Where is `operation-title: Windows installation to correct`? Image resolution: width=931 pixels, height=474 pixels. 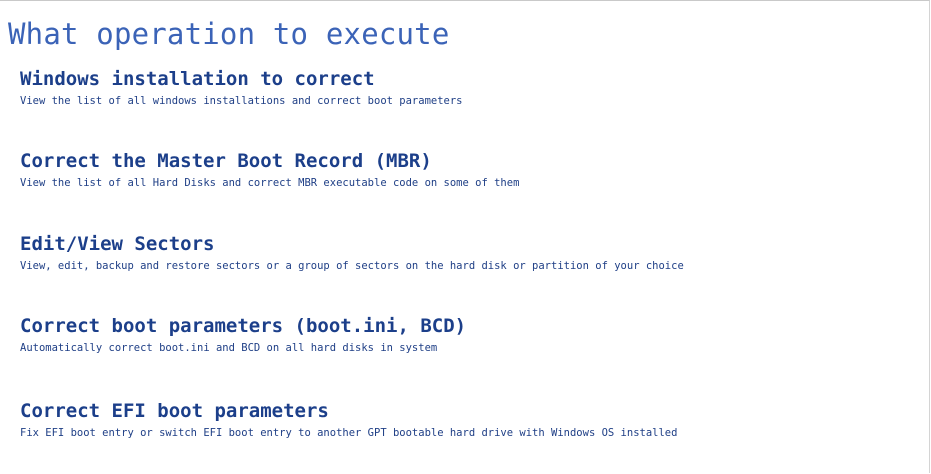
operation-title: Windows installation to correct is located at coordinates (241, 79).